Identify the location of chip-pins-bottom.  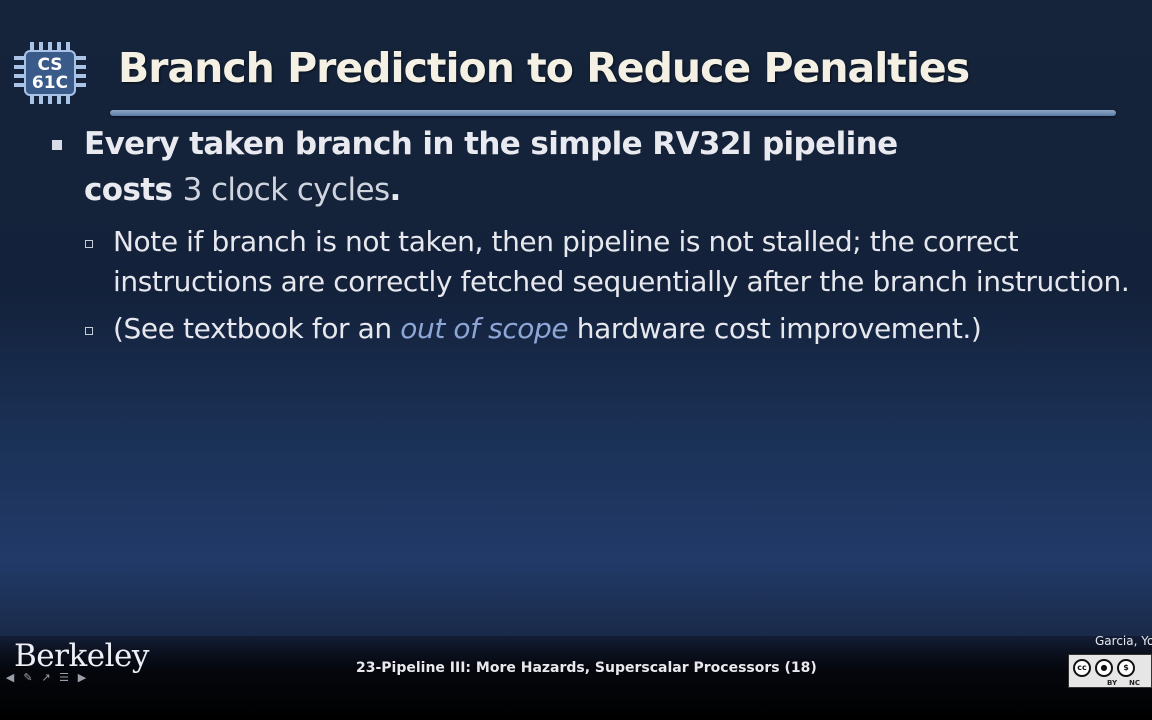
(50, 100).